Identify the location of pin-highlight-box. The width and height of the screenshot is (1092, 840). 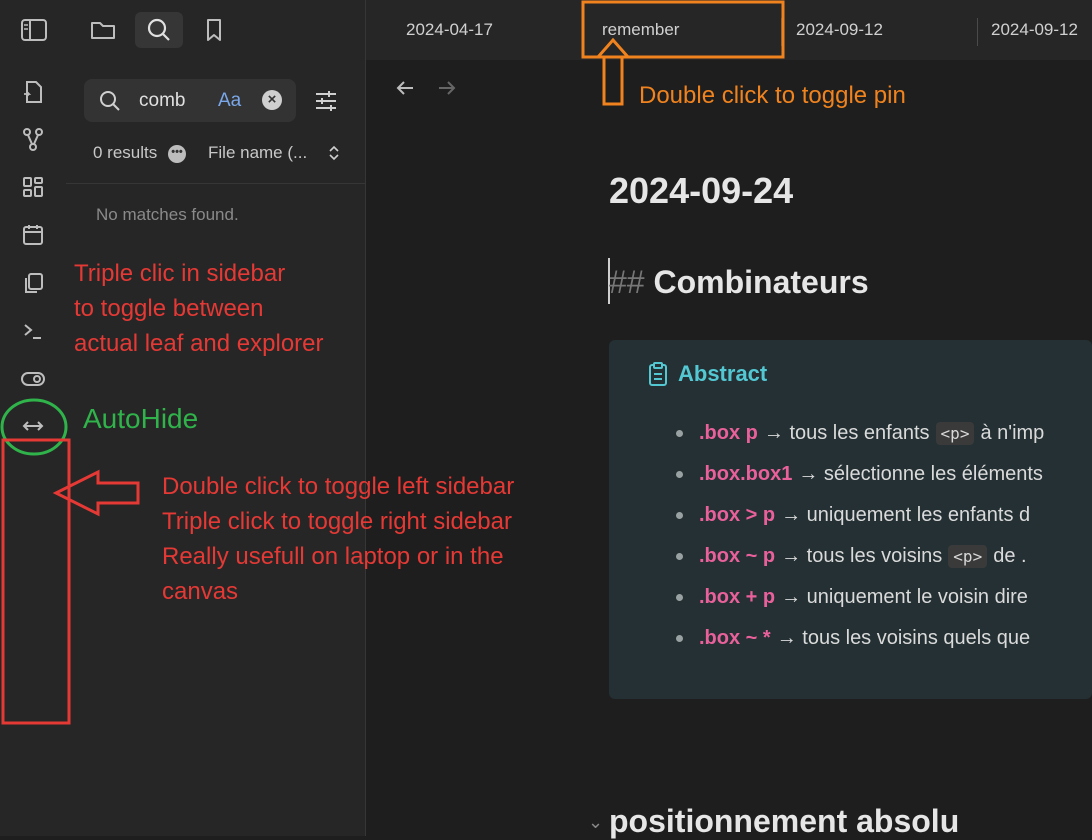
(683, 29).